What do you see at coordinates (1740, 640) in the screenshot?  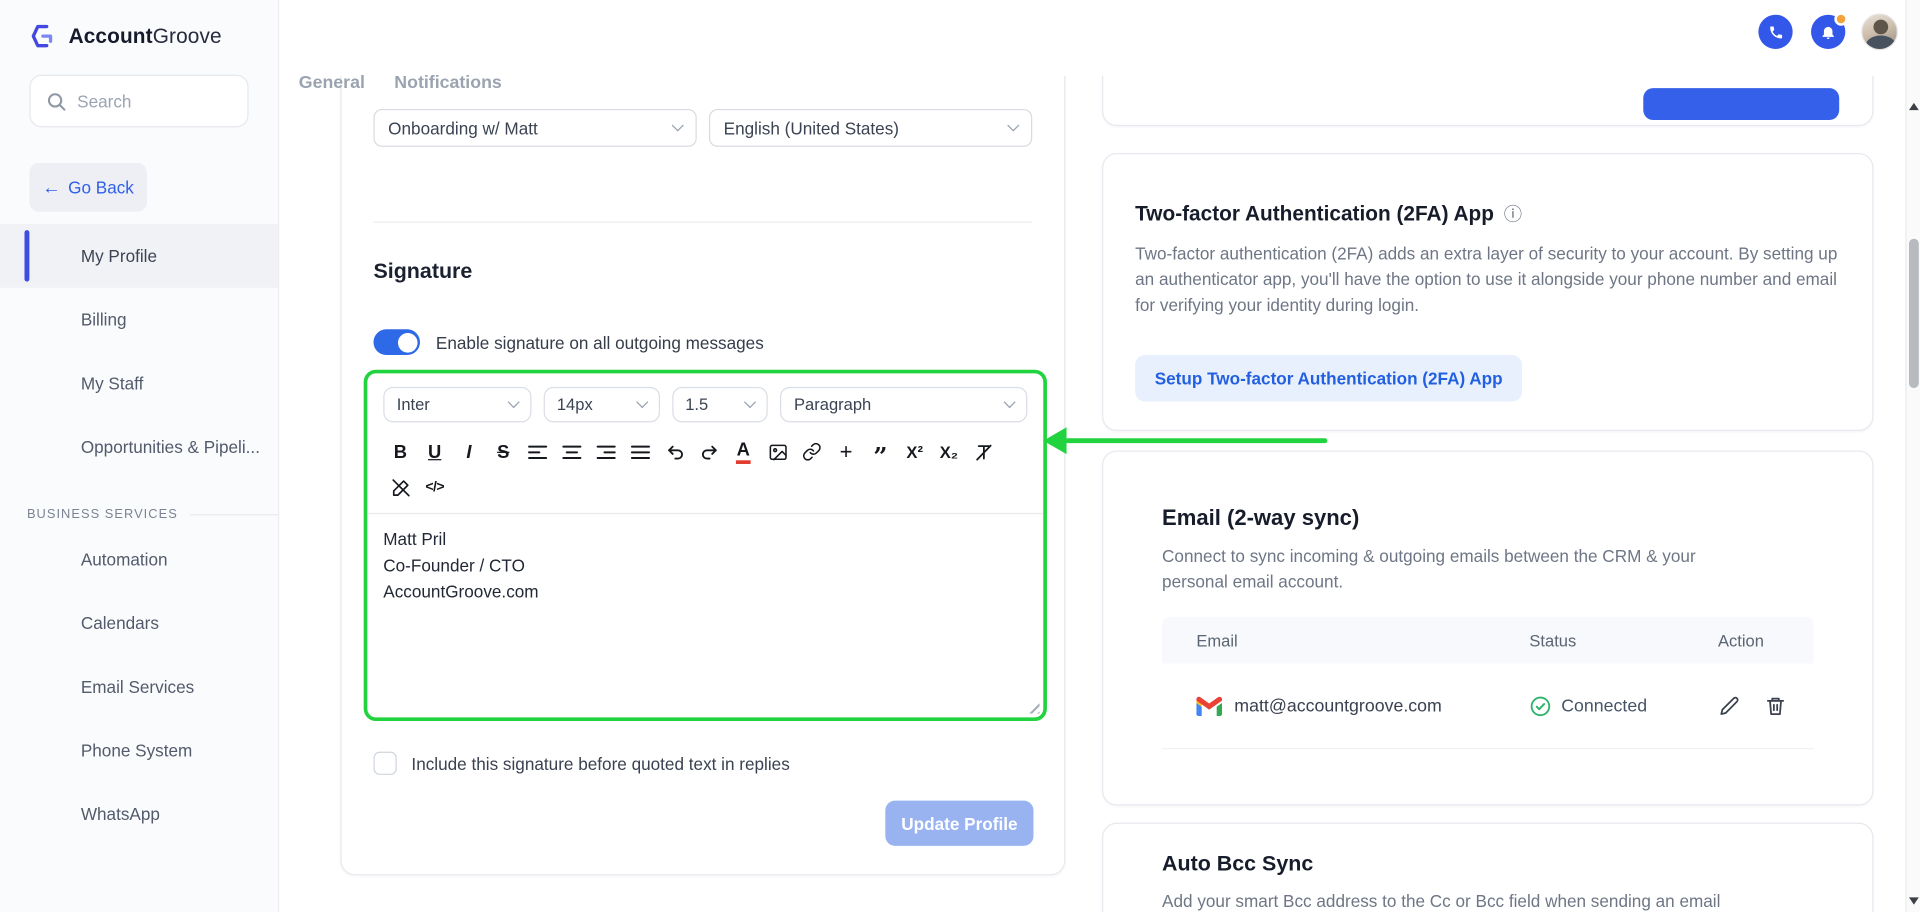 I see `header-action: Action` at bounding box center [1740, 640].